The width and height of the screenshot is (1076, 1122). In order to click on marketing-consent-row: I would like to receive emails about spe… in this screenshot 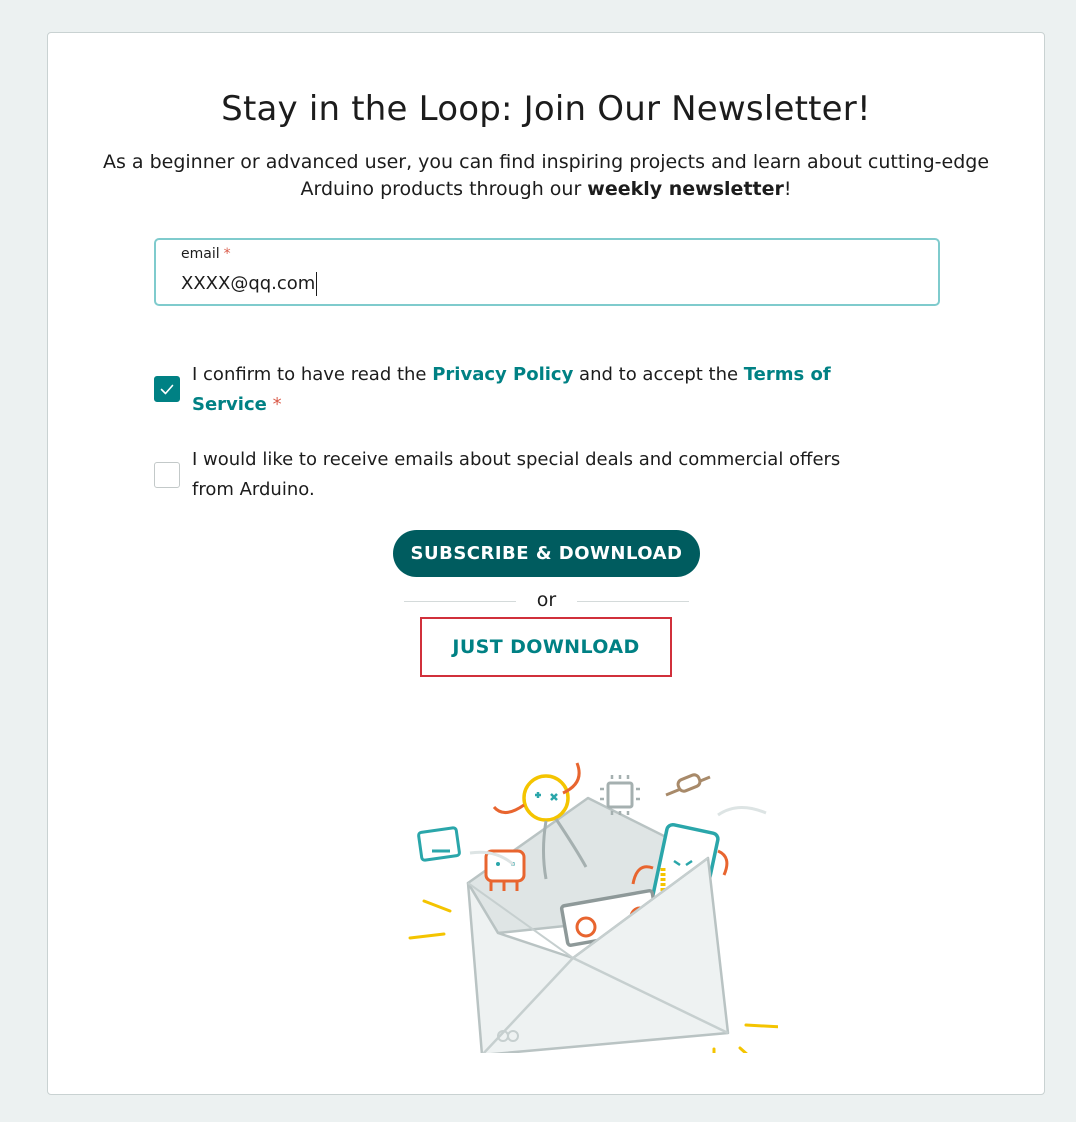, I will do `click(497, 475)`.